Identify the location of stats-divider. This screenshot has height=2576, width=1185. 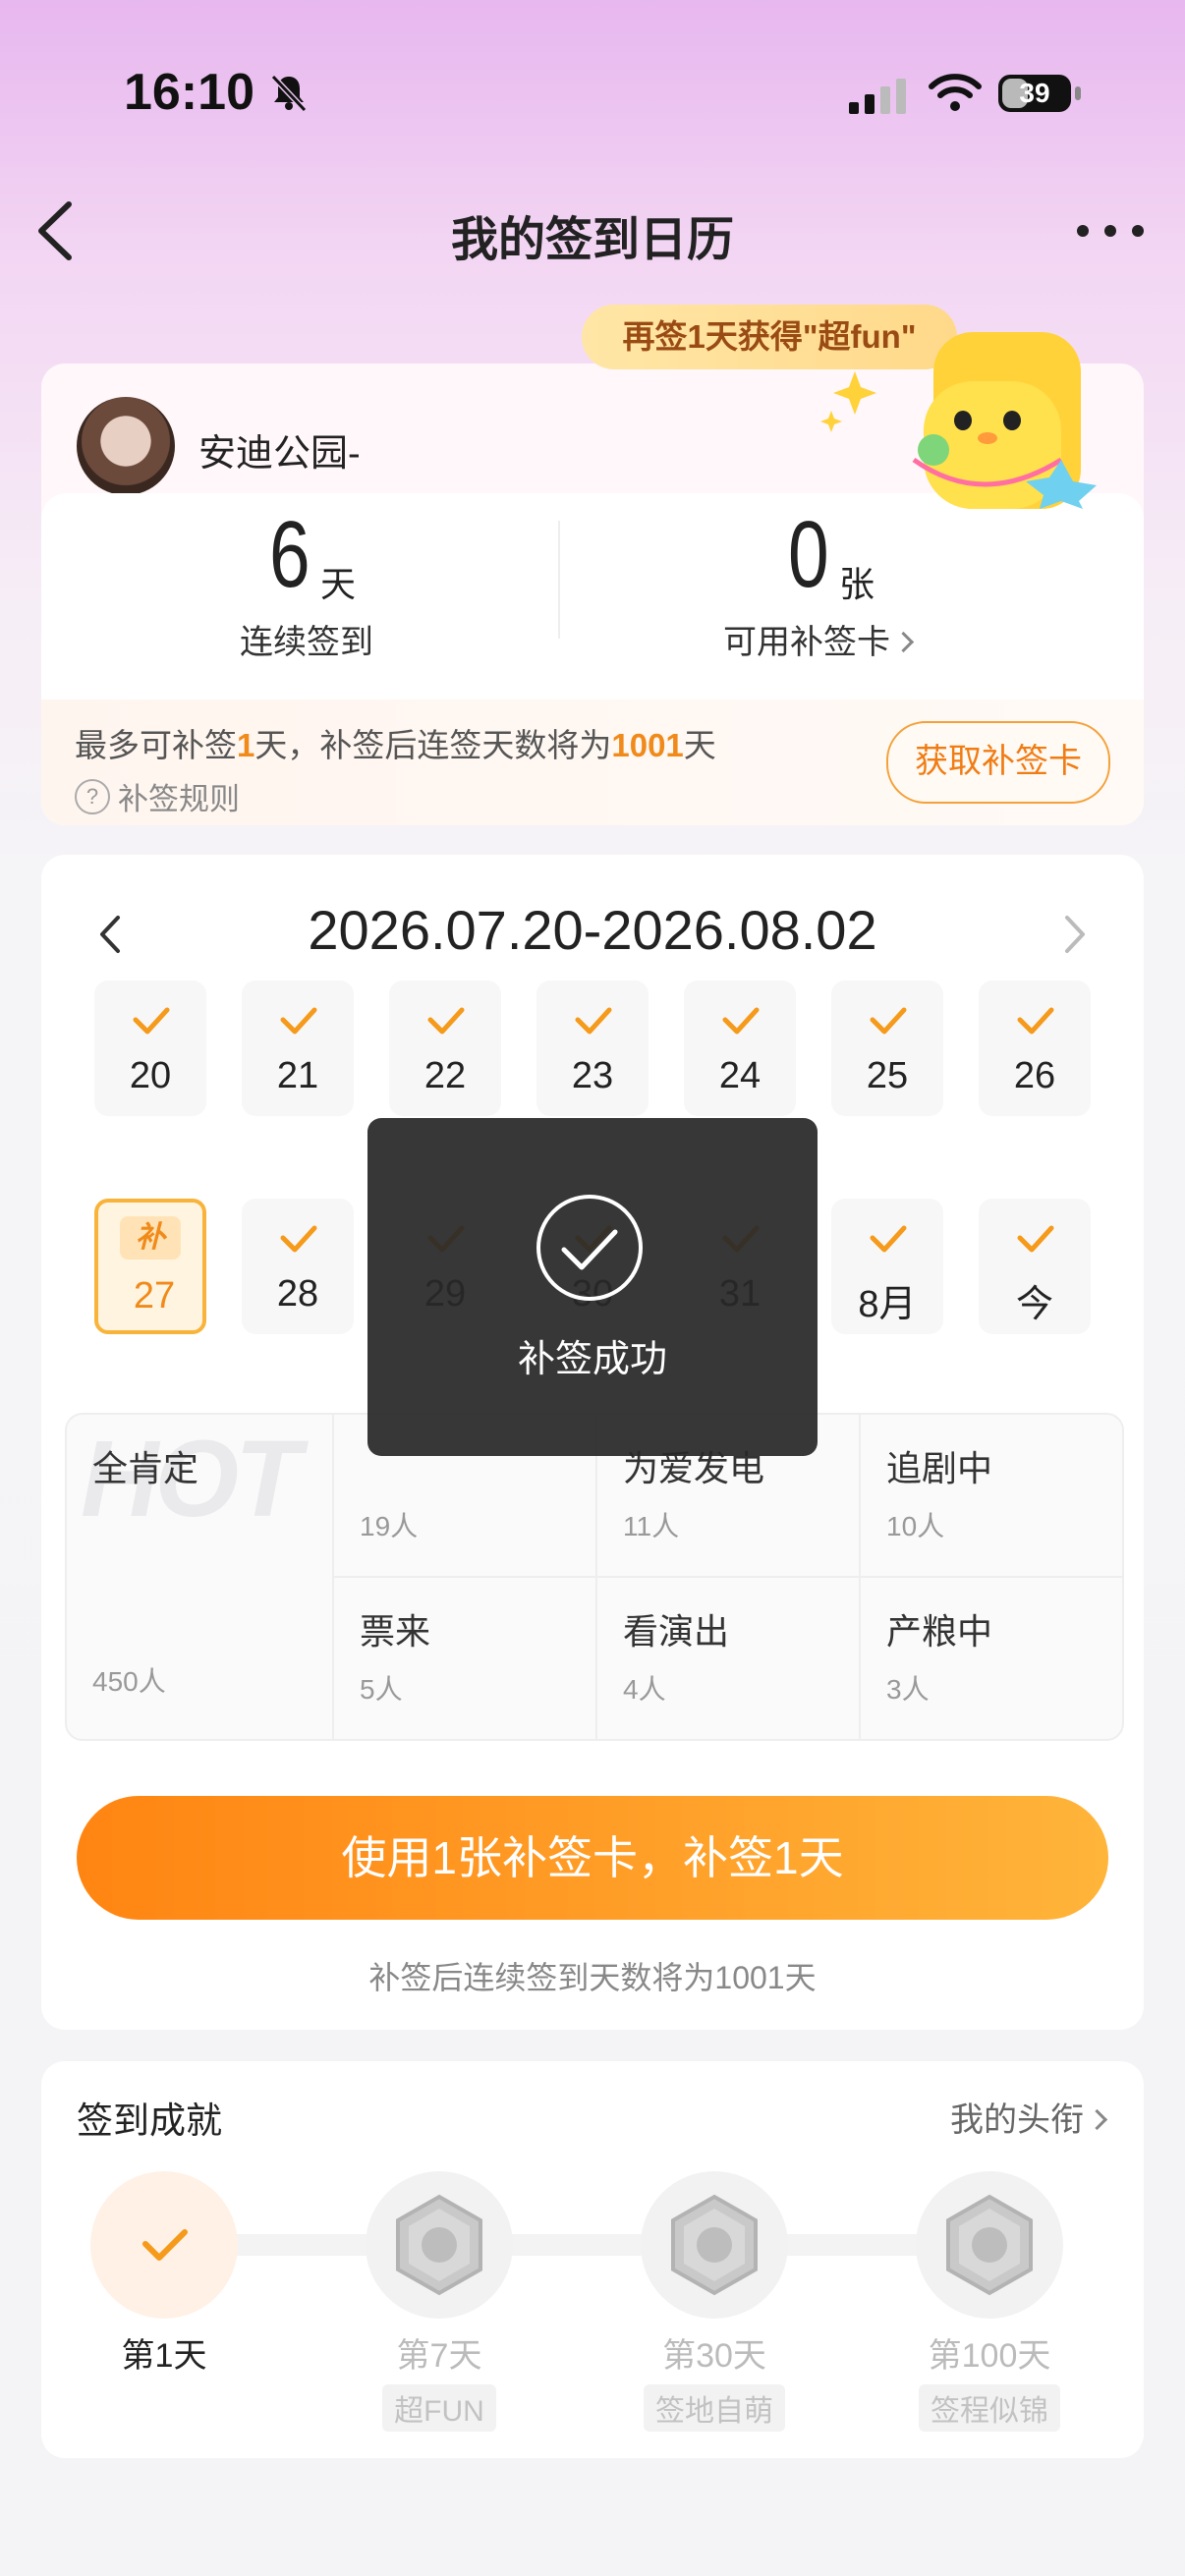
(559, 580).